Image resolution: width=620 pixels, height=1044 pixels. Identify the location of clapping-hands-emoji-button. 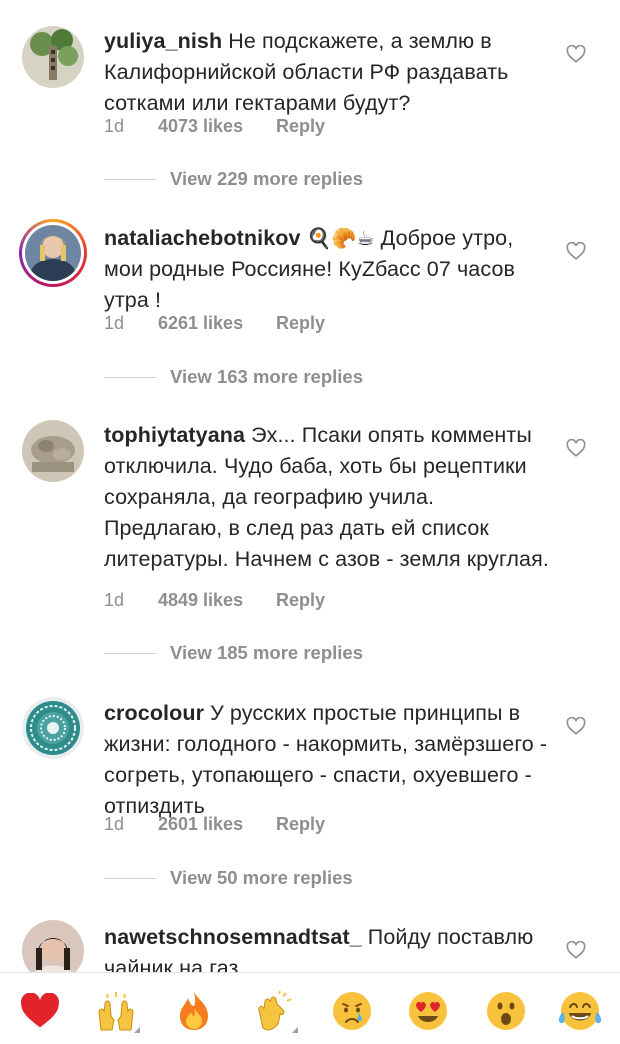
(274, 1011).